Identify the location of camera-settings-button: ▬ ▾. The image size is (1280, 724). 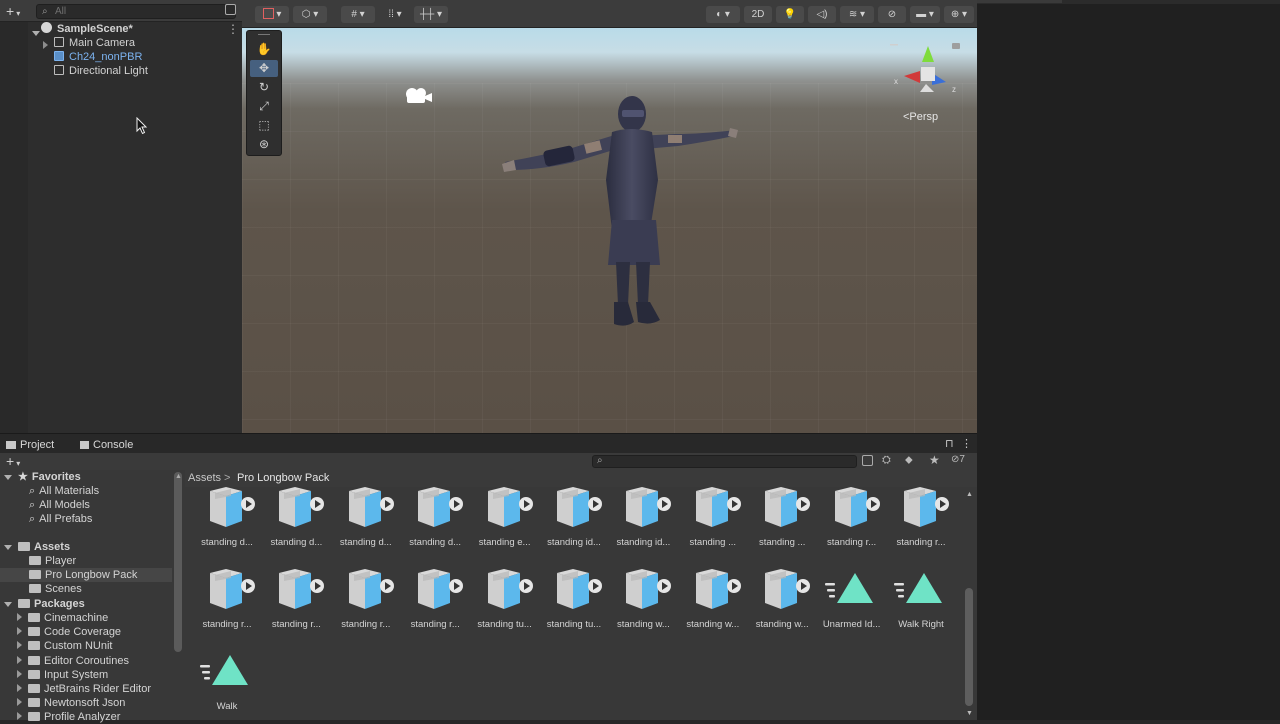
(925, 14).